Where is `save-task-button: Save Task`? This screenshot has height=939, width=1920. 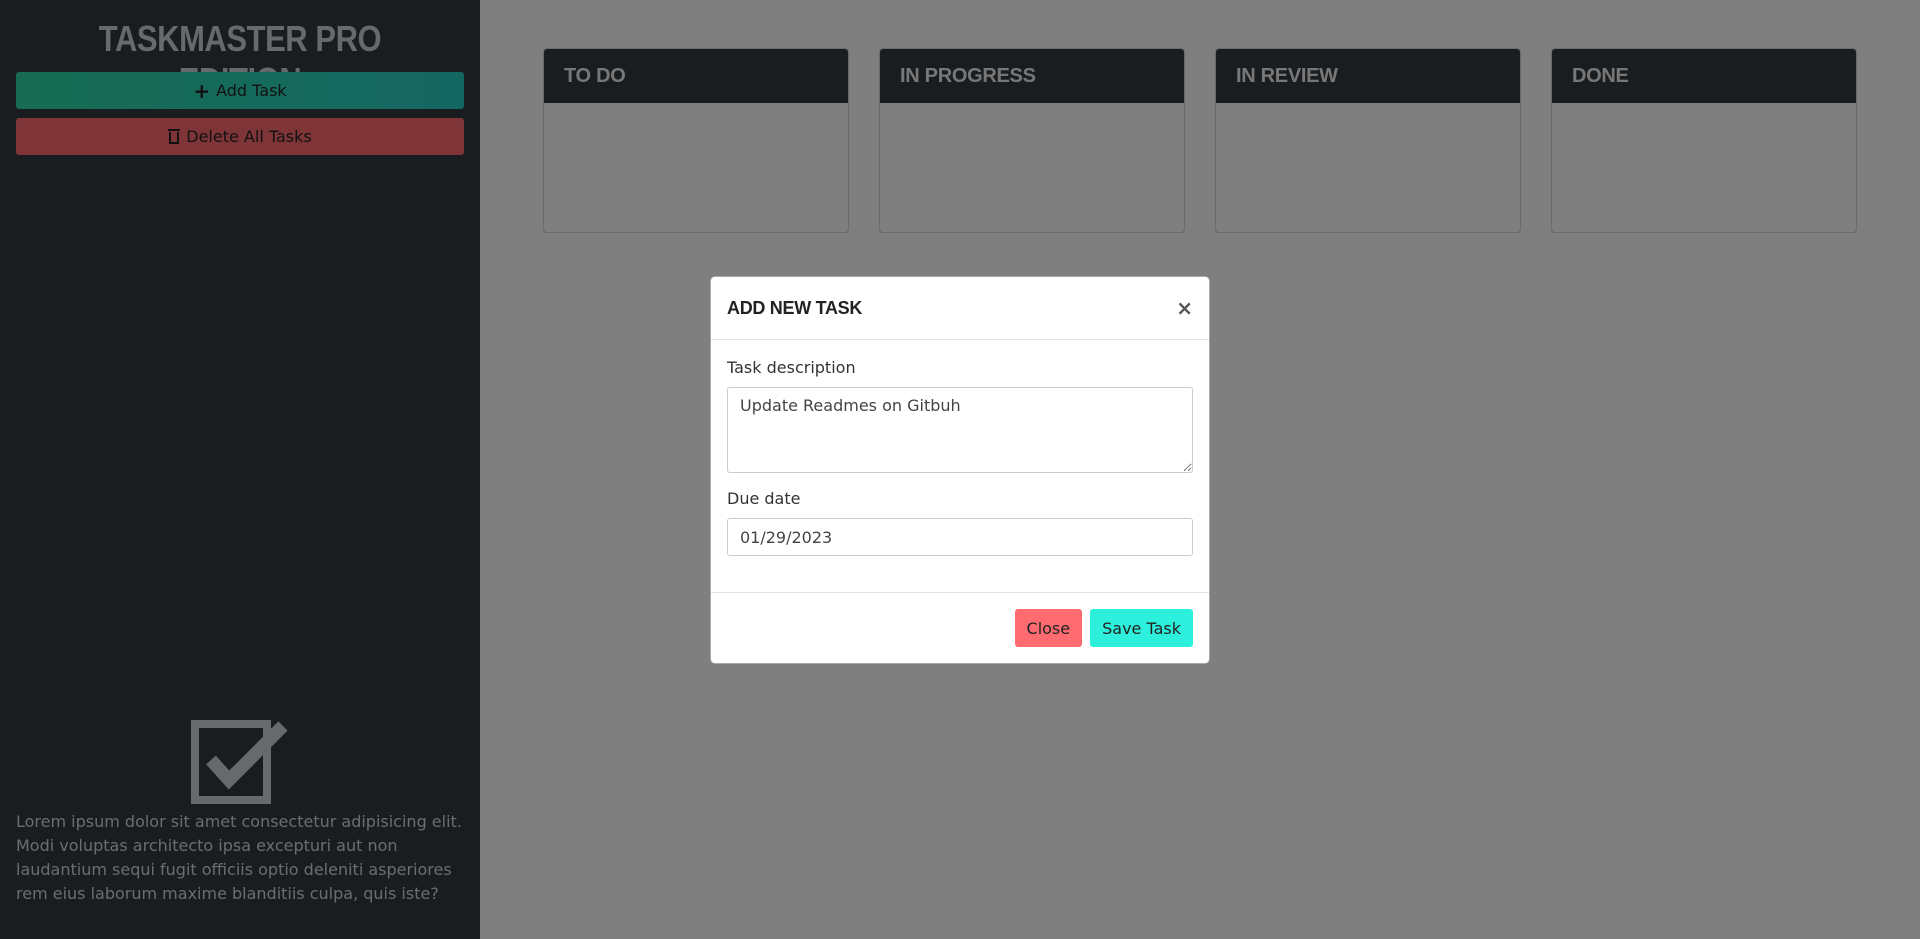 save-task-button: Save Task is located at coordinates (1141, 628).